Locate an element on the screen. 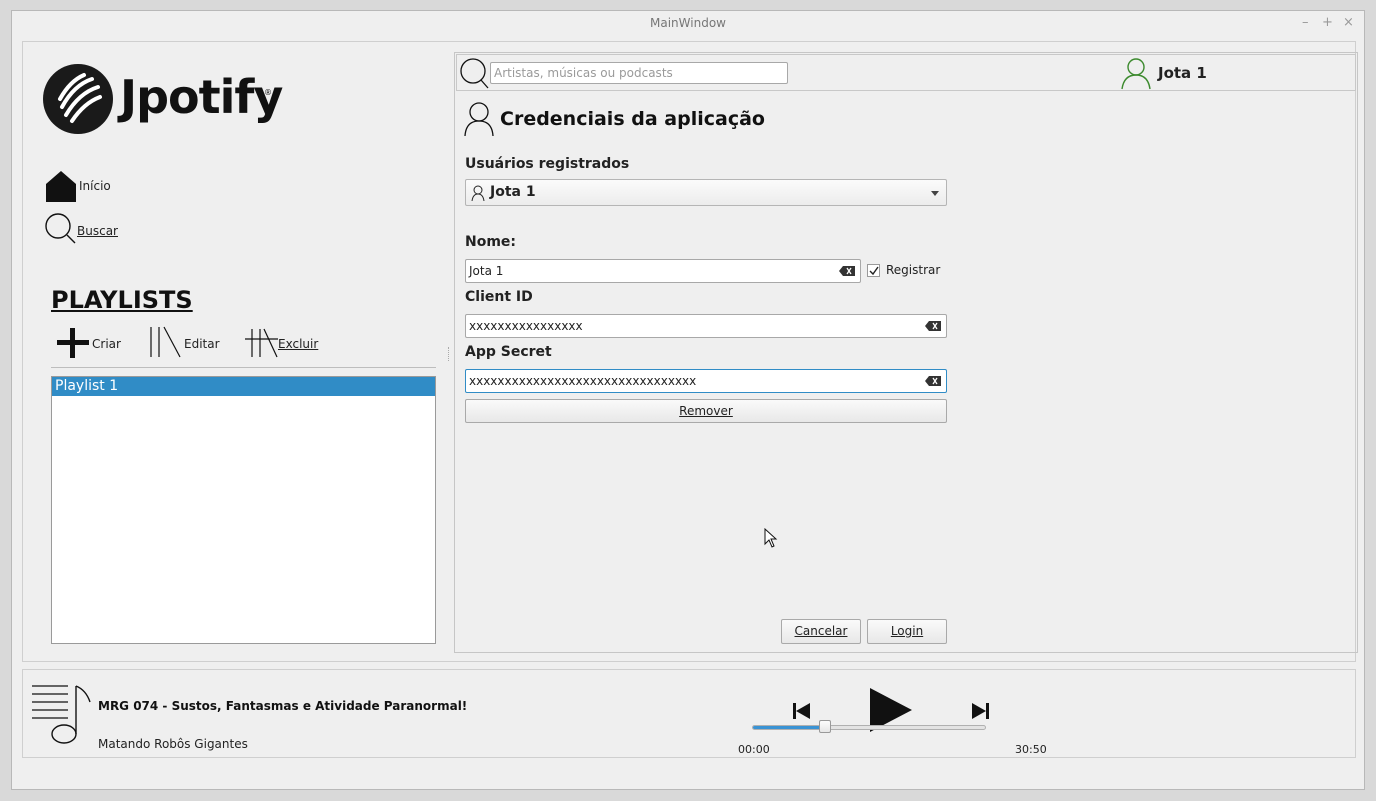  home-icon is located at coordinates (61, 186).